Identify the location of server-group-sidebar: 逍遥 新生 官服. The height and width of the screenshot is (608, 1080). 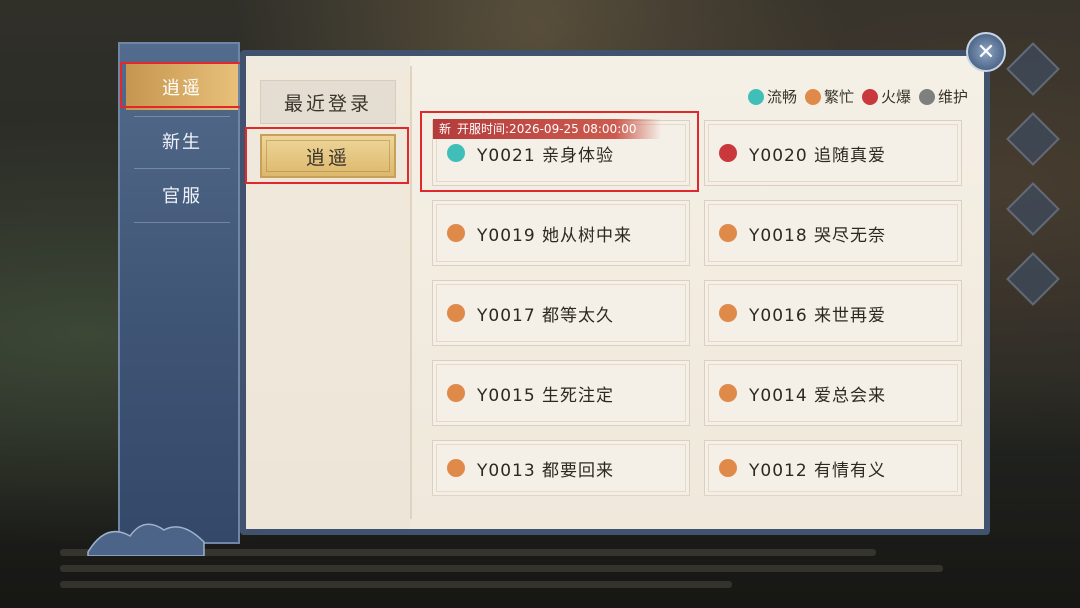
(179, 293).